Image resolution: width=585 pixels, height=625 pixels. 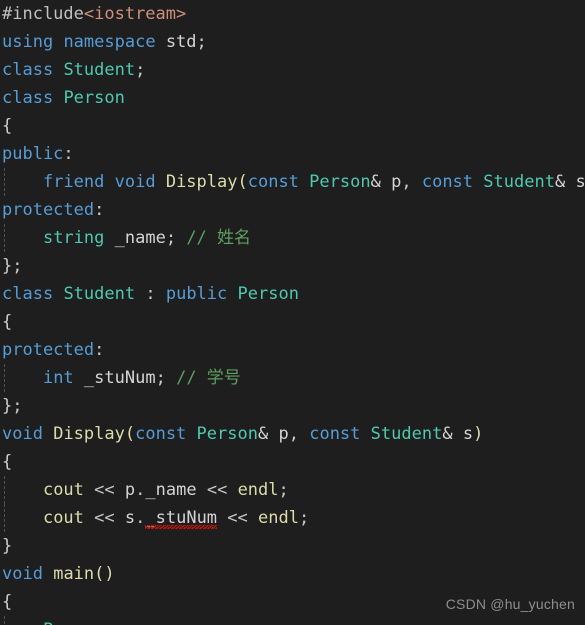 I want to click on code-token: endl, so click(x=258, y=490).